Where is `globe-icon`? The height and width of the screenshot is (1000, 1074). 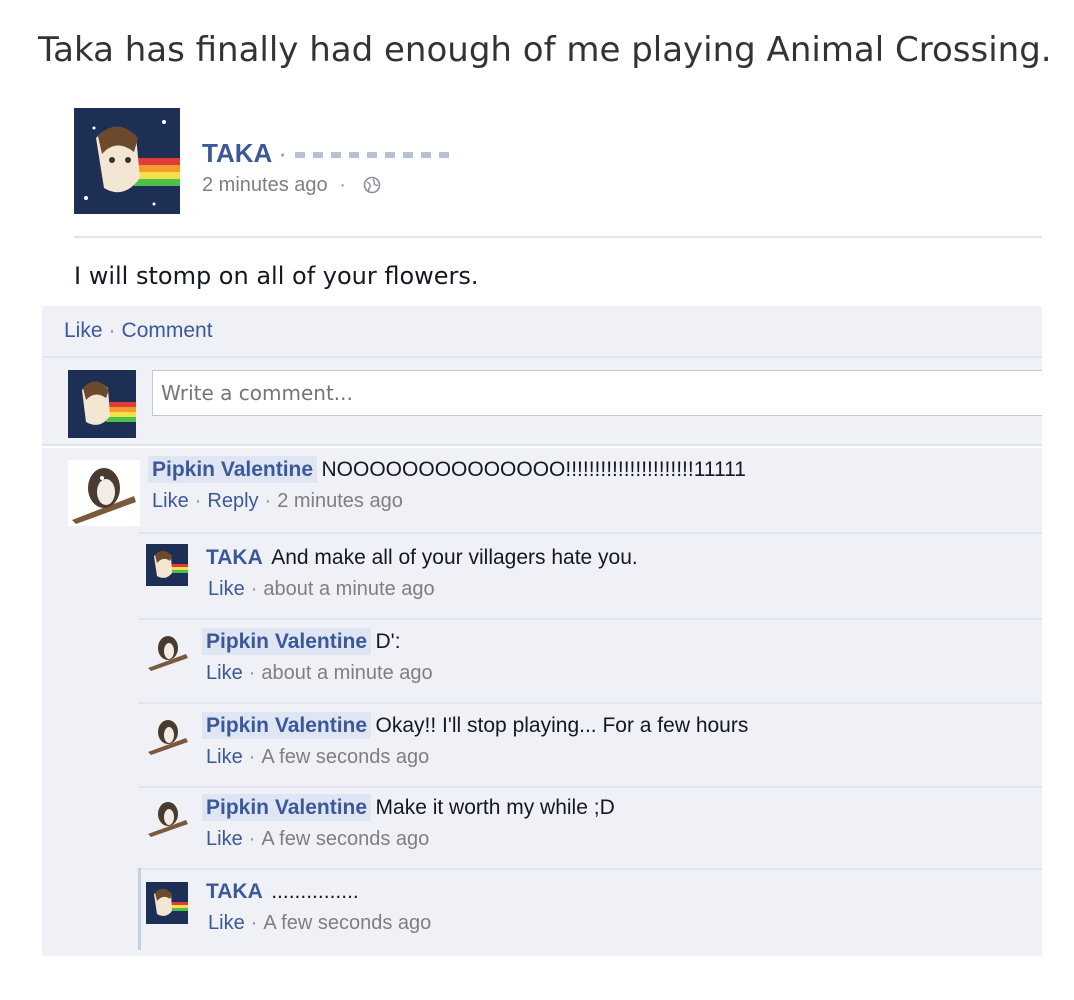 globe-icon is located at coordinates (372, 185).